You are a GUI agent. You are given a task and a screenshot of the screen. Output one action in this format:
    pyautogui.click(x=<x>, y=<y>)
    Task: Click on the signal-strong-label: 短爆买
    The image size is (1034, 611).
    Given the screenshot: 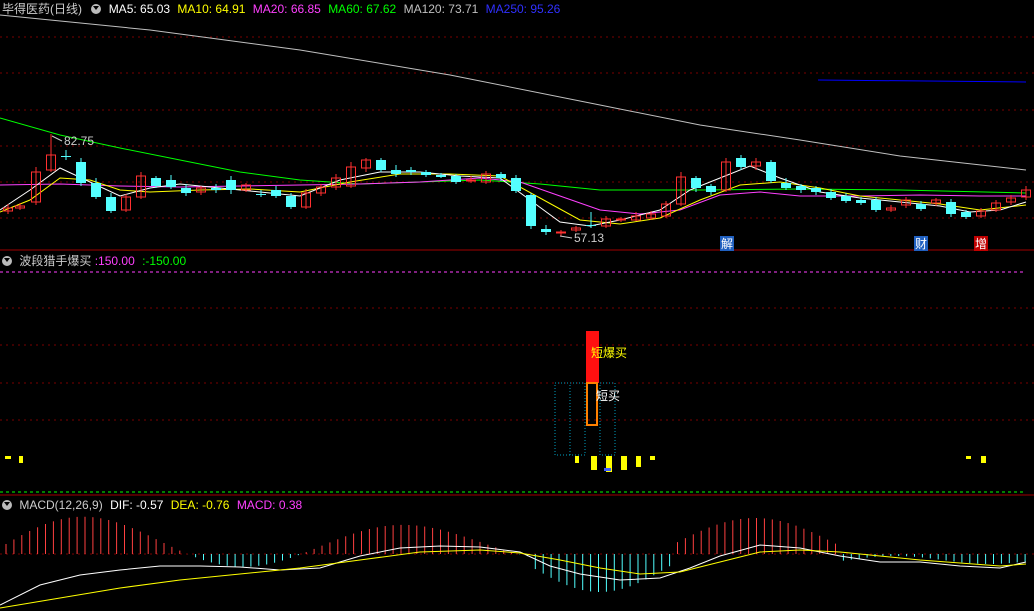 What is the action you would take?
    pyautogui.click(x=609, y=353)
    